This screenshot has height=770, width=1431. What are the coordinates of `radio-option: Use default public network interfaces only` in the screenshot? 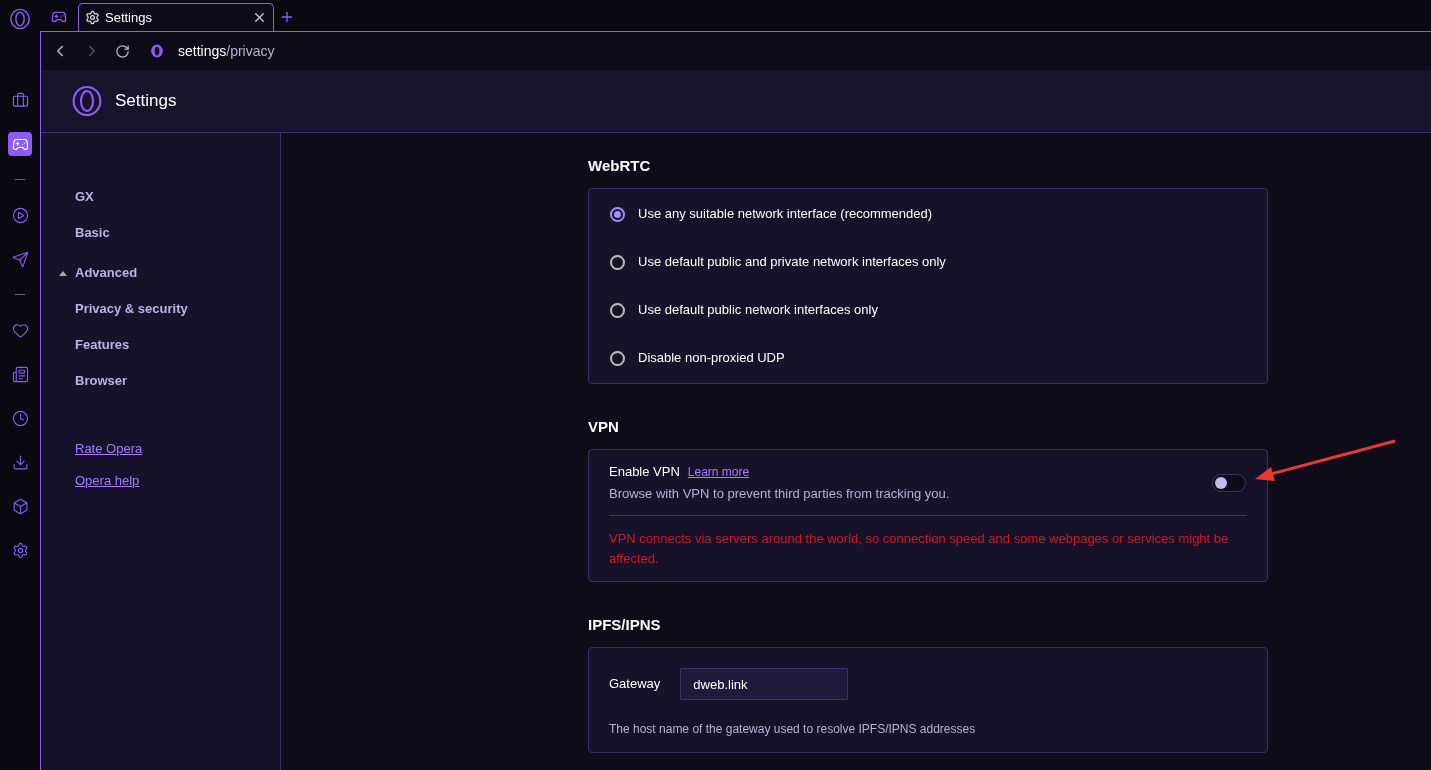 It's located at (928, 310).